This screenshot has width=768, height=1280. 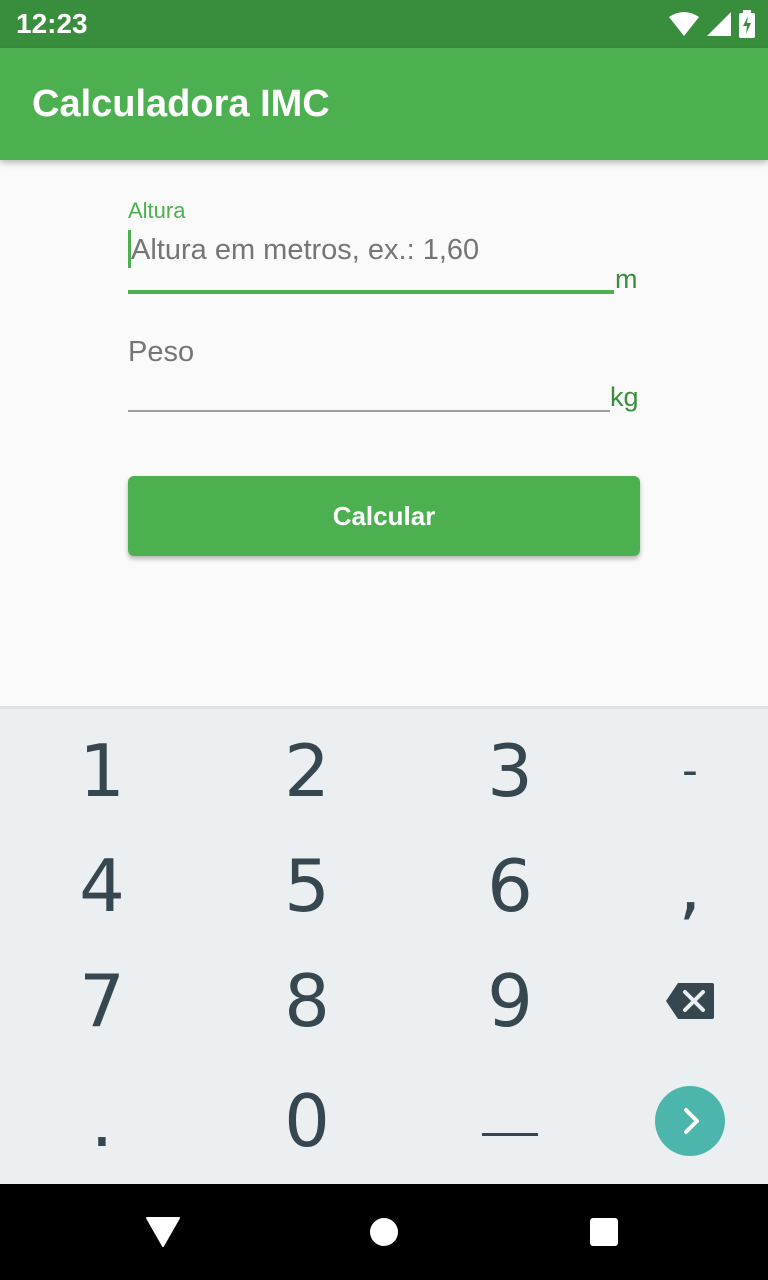 What do you see at coordinates (510, 1134) in the screenshot?
I see `space-icon` at bounding box center [510, 1134].